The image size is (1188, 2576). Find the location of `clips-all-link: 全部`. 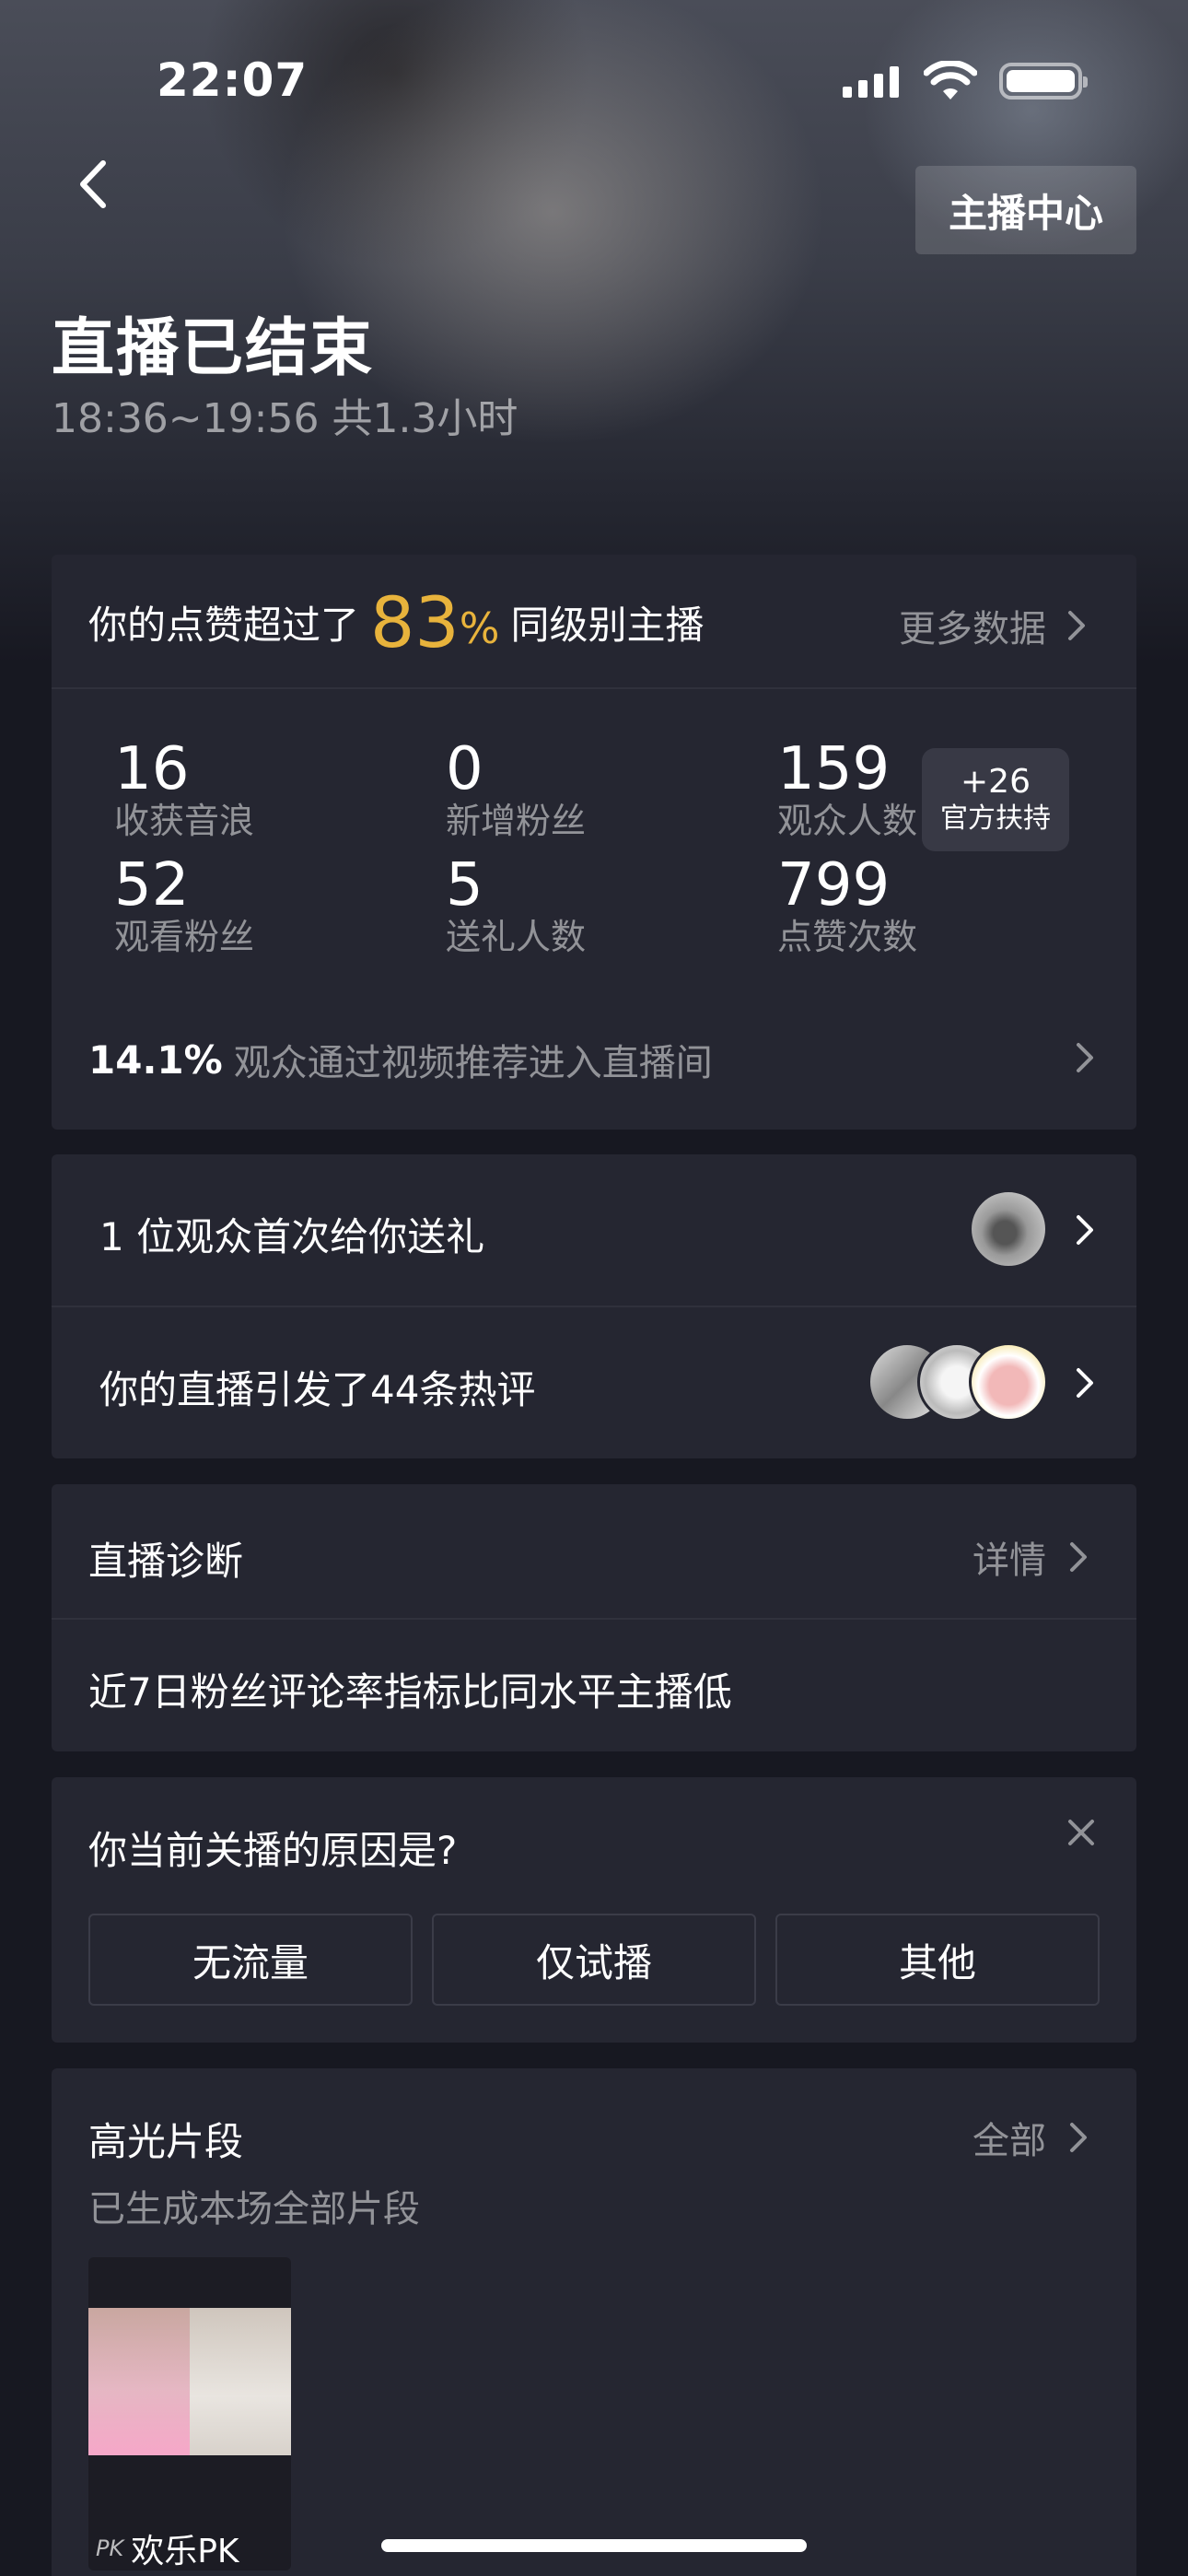

clips-all-link: 全部 is located at coordinates (1031, 2137).